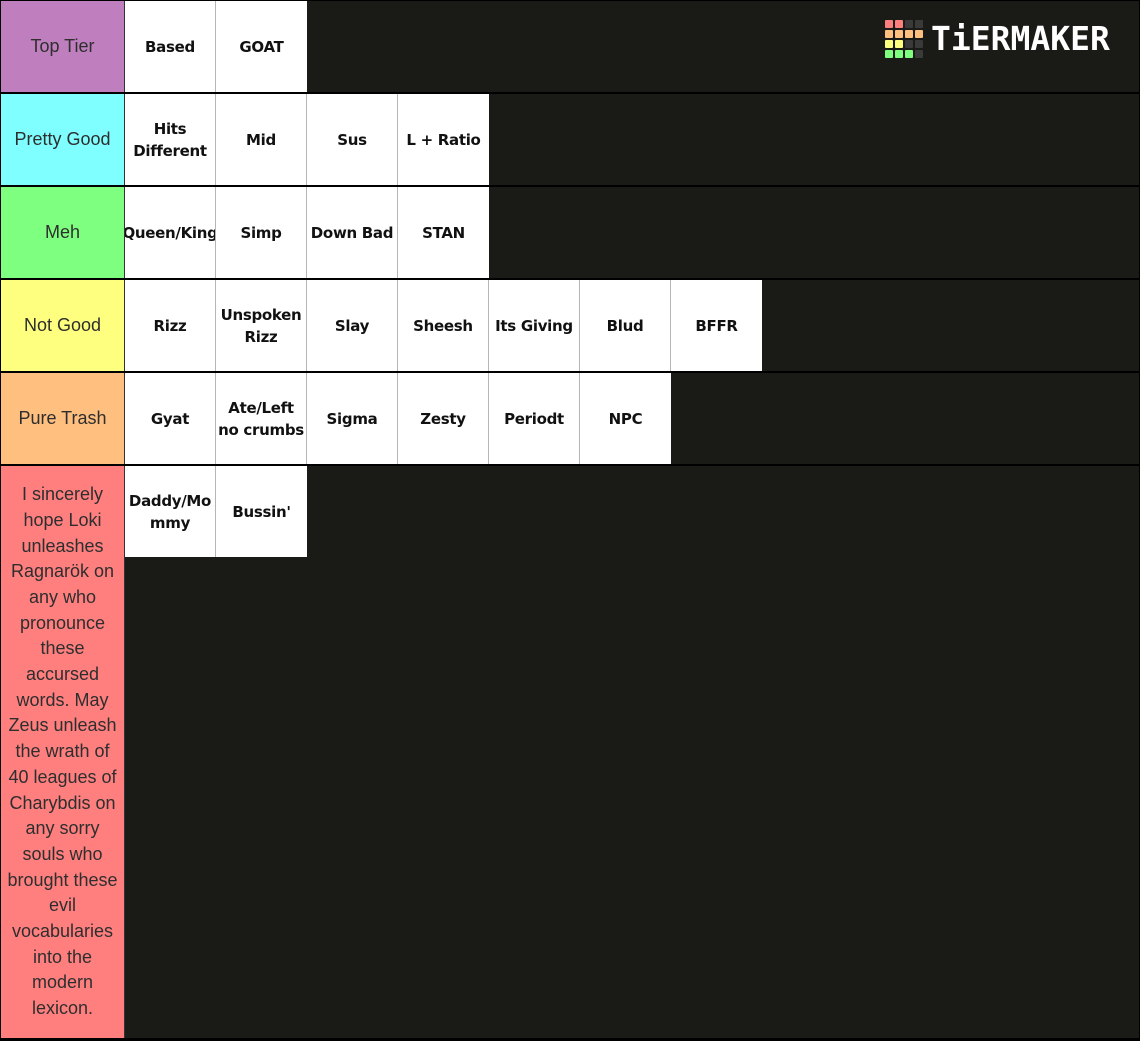 The width and height of the screenshot is (1140, 1041). I want to click on tiermaker-logo: TiERMAKER, so click(997, 39).